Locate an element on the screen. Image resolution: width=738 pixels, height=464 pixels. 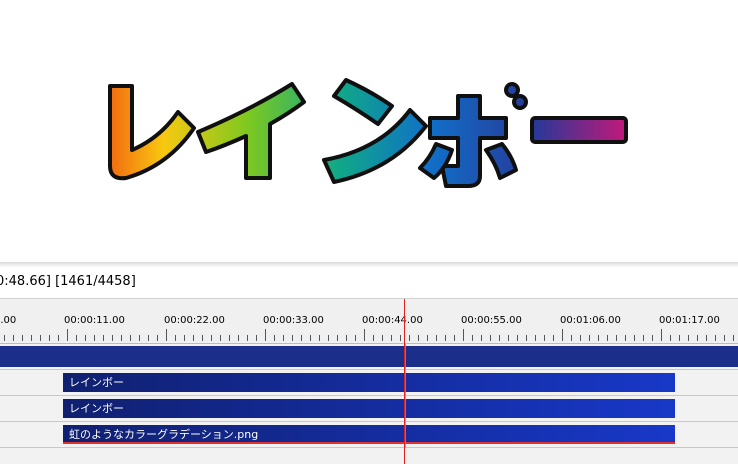
layer-row-2: レインボー is located at coordinates (369, 409).